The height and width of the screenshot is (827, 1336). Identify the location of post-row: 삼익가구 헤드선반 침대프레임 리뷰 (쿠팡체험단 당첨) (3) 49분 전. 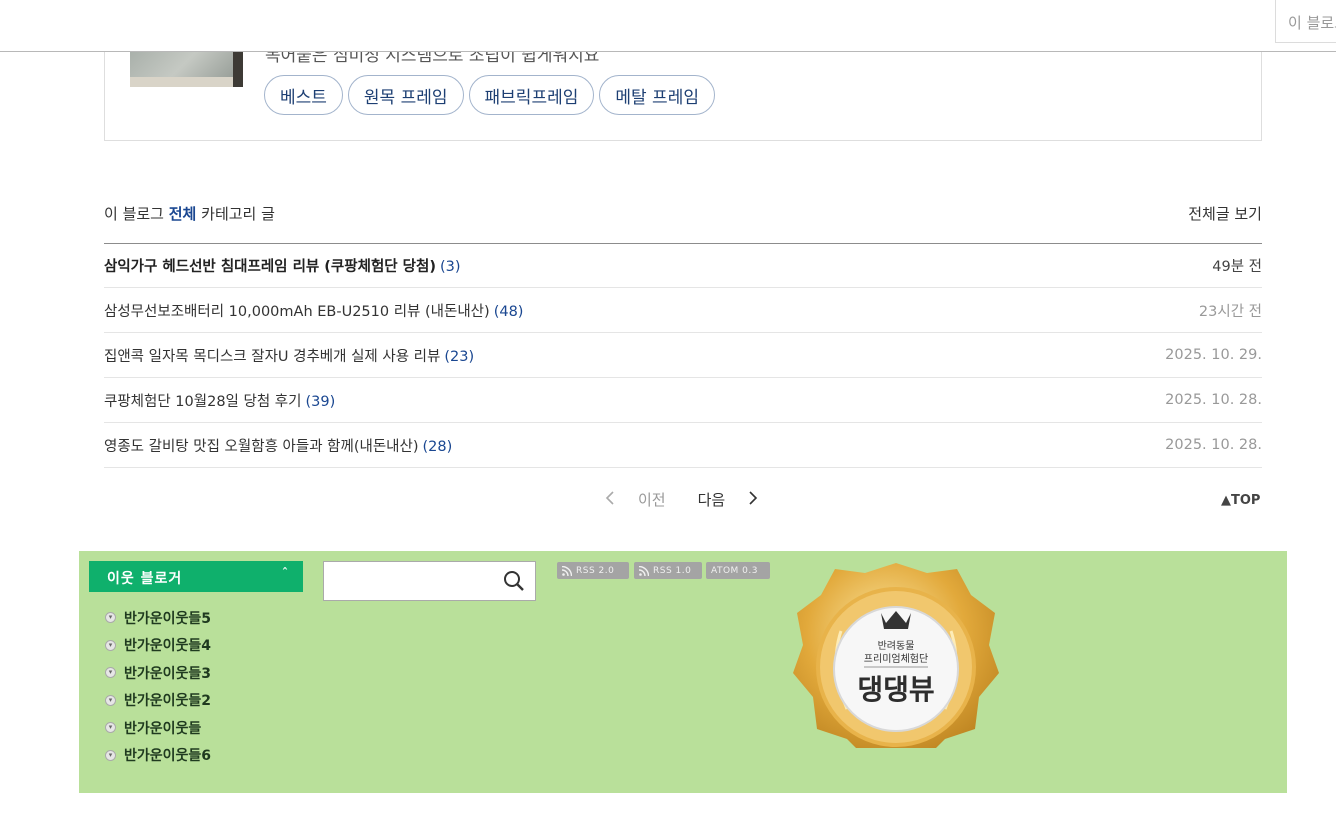
(683, 265).